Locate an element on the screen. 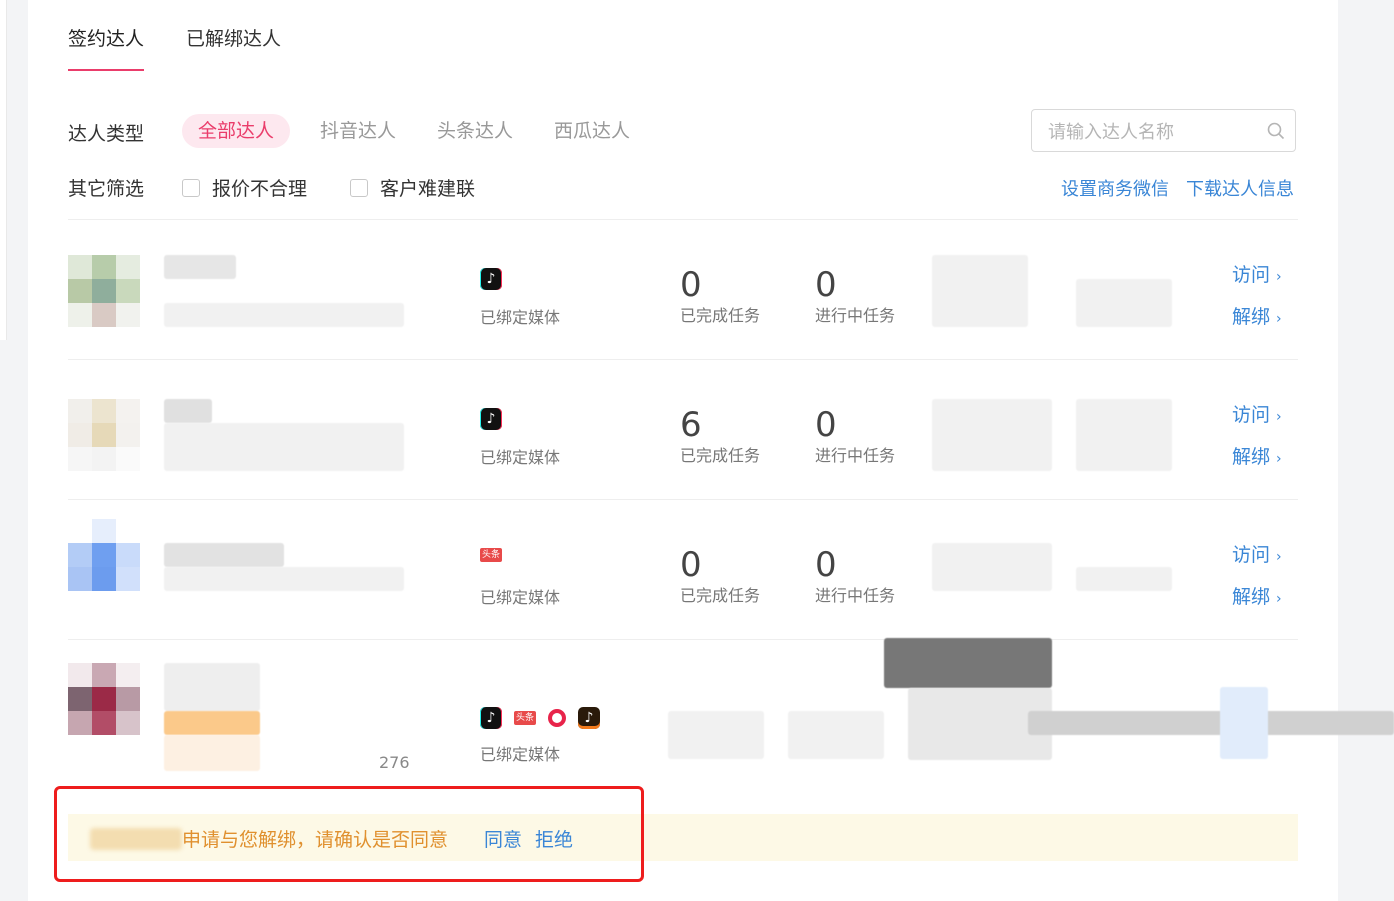 This screenshot has width=1394, height=901. talent-tag-redacted is located at coordinates (212, 723).